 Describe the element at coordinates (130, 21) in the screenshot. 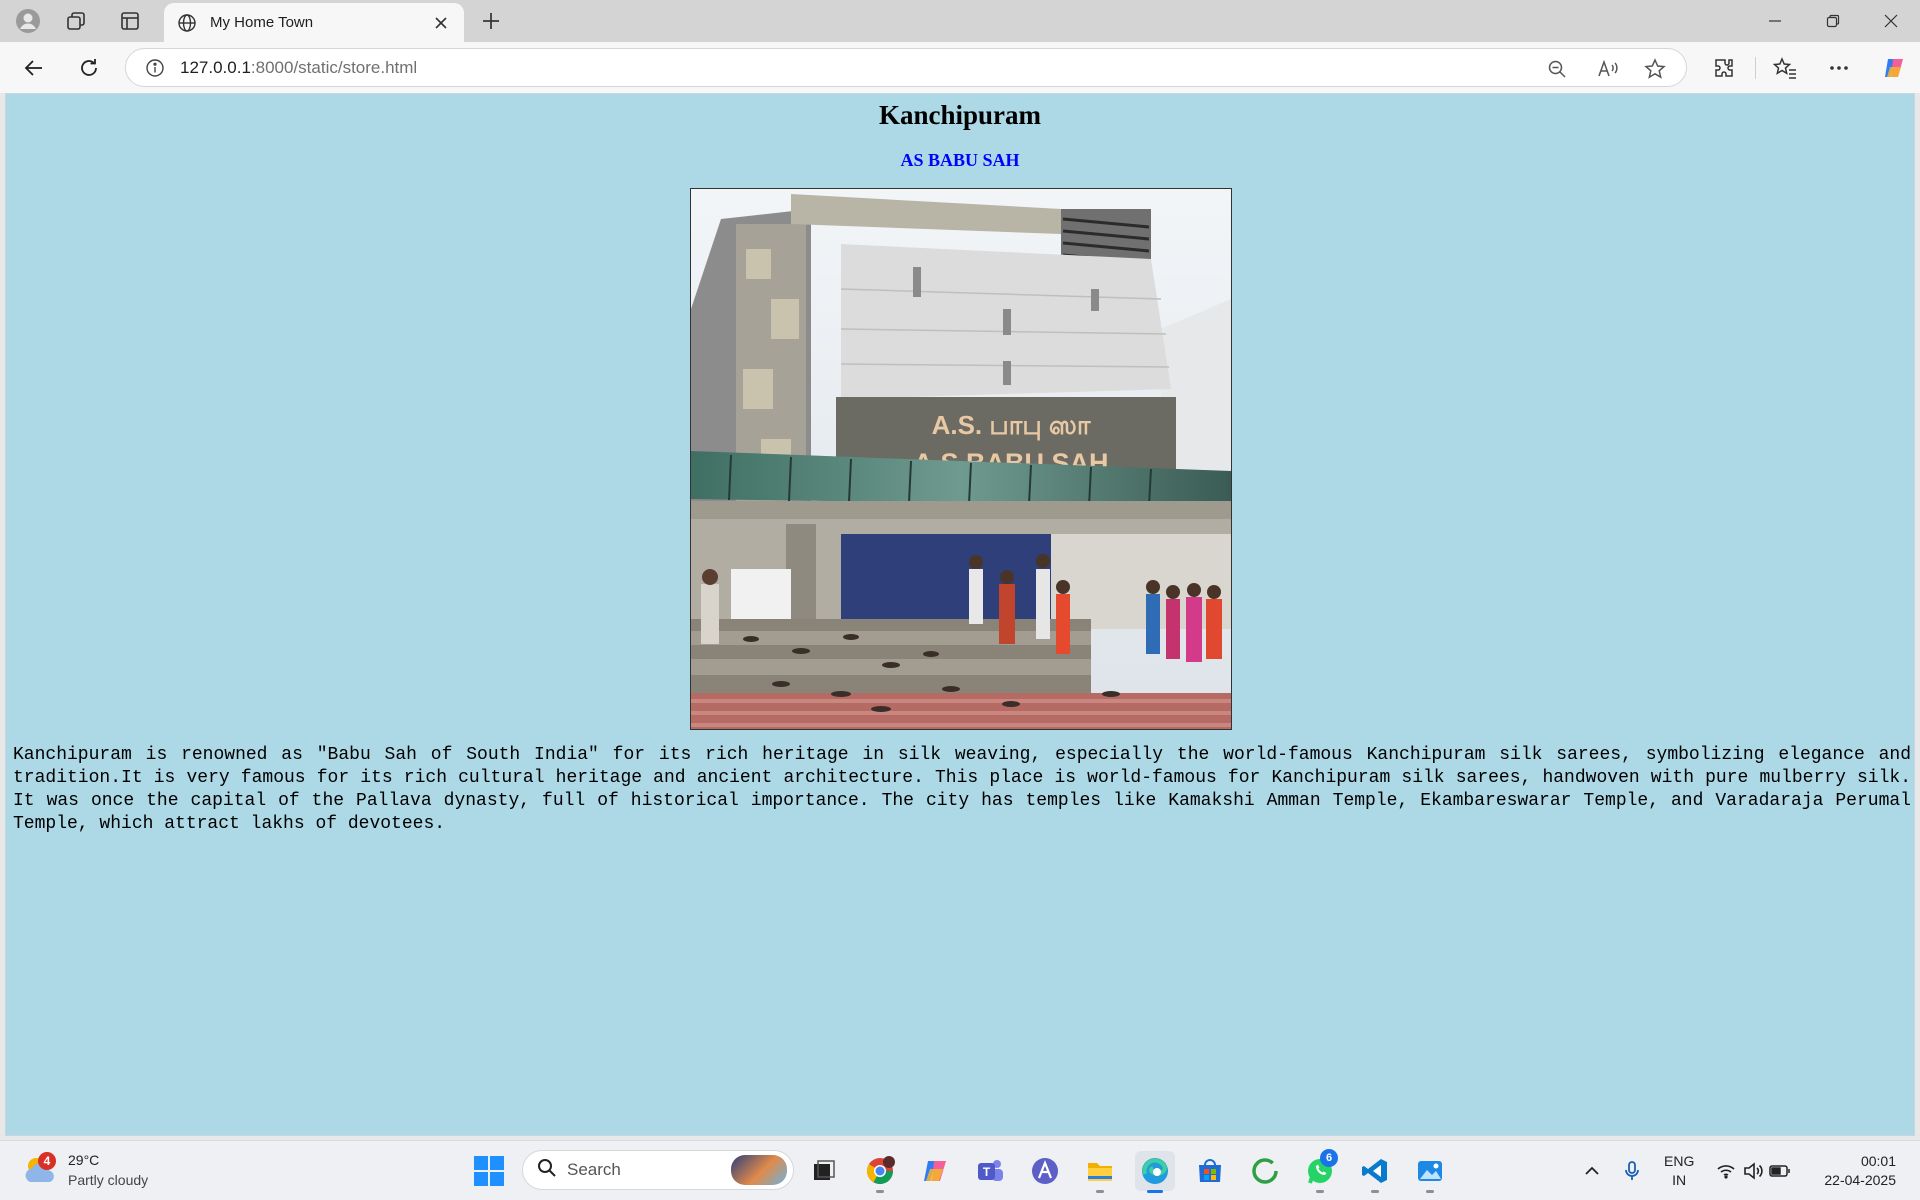

I see `tab-actions-icon` at that location.